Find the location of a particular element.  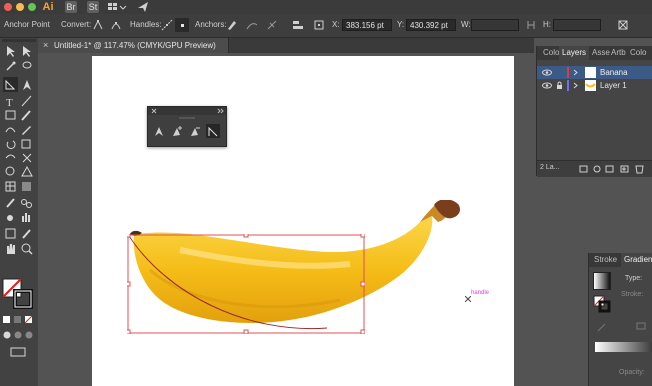

y-position-field: 430.392 pt is located at coordinates (431, 25).